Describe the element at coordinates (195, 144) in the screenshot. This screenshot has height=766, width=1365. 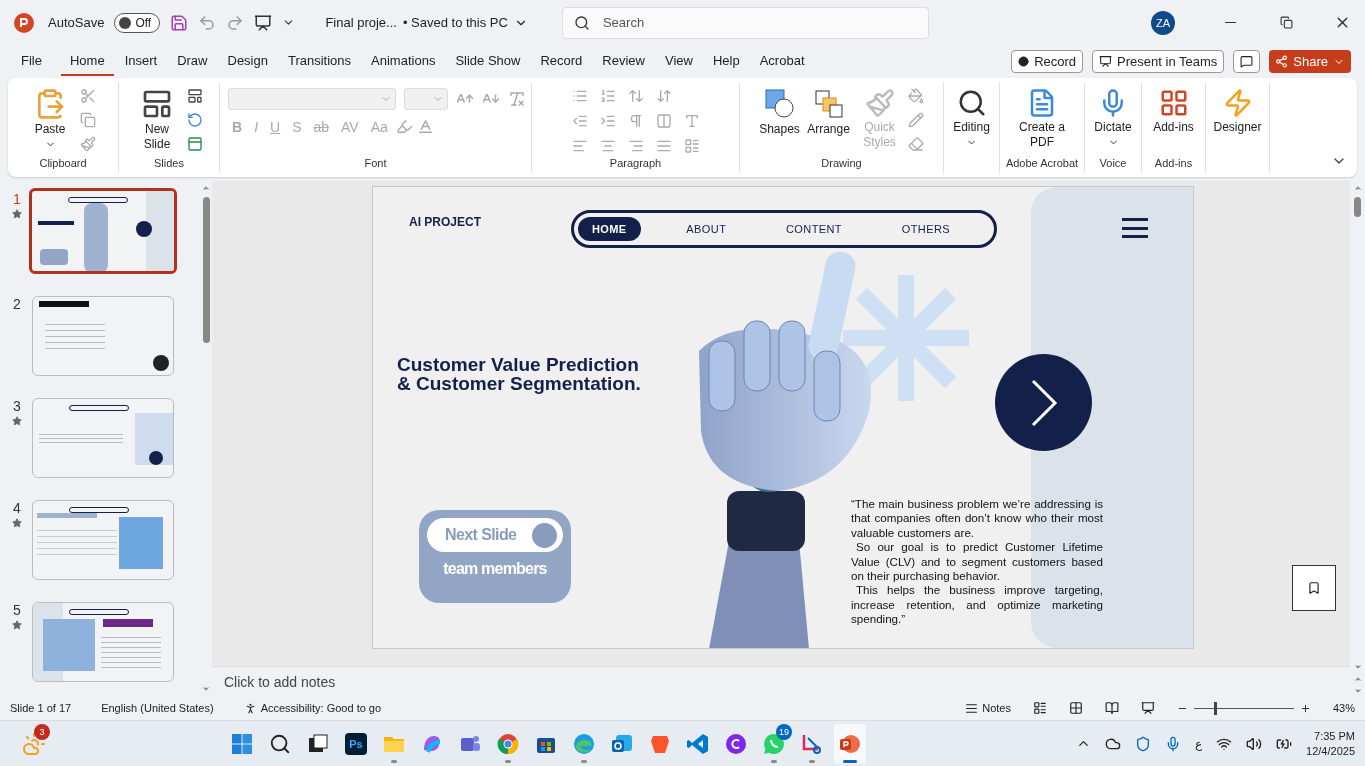
I see `section-icon` at that location.